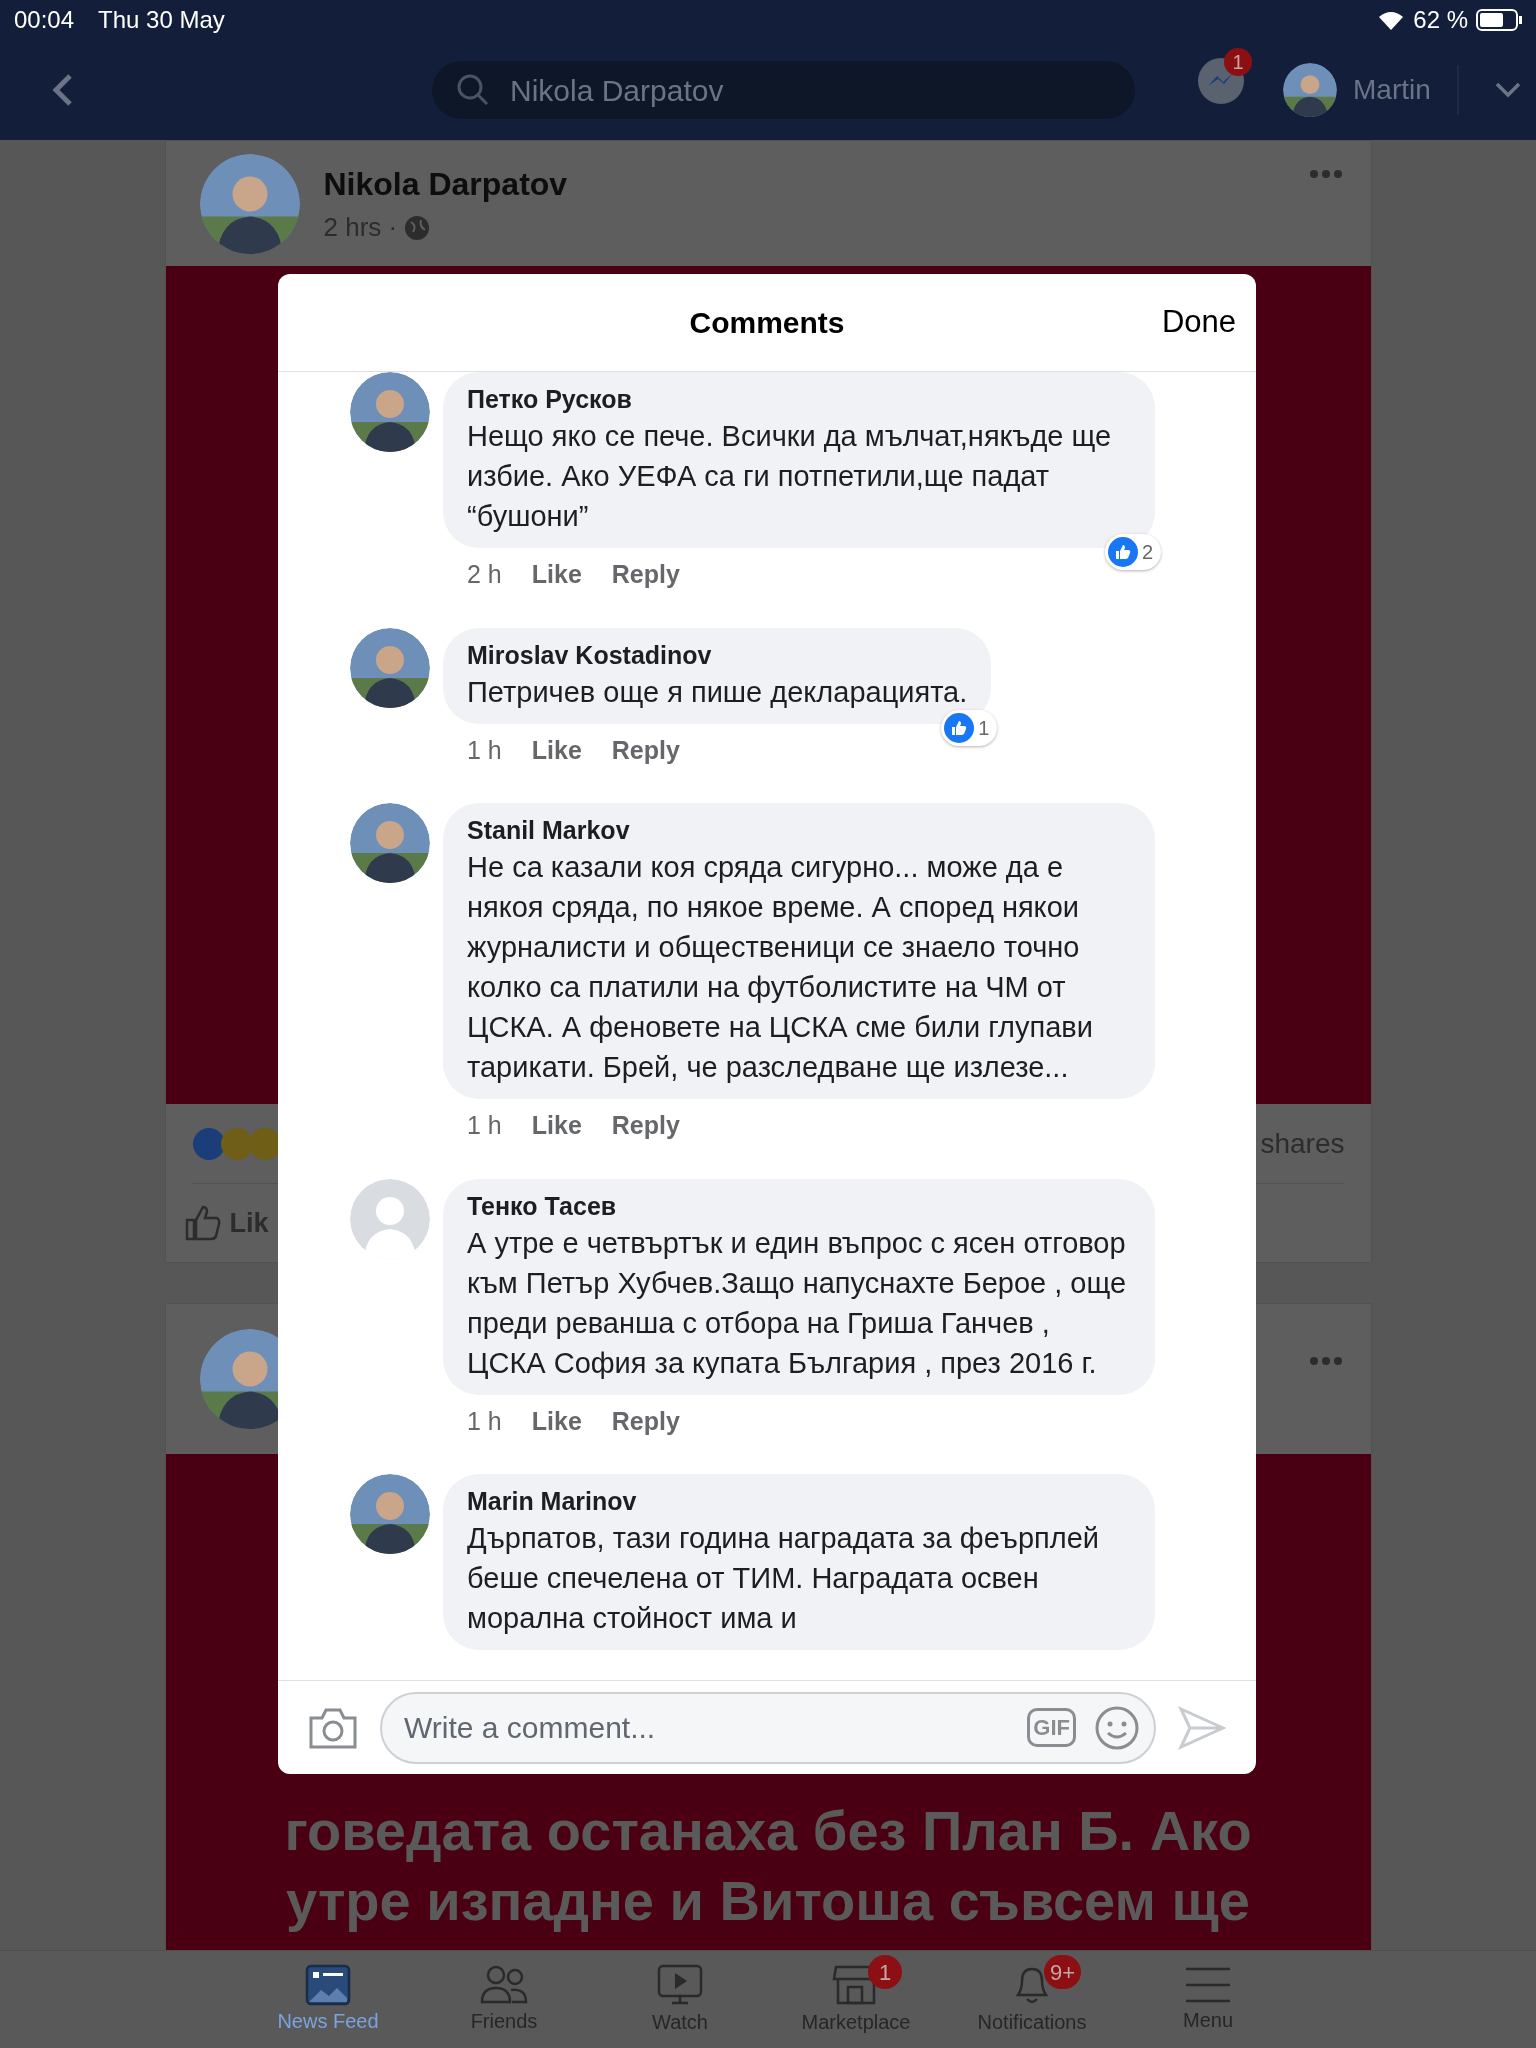 The width and height of the screenshot is (1536, 2048). I want to click on comment-text: А утре е четвъртък и един въпрос с ясен отговор към Петър Хубчев.Защо напуснахте Берое , още преди реванша с отбора на Гриша Ганчев , ЦСКА София за купата България , през 2016 г., so click(797, 1303).